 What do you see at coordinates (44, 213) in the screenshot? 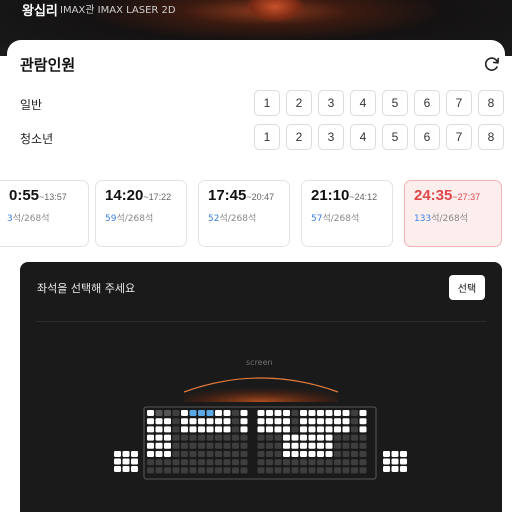
I see `showtime-card: 0:55~13:57 3석/268석` at bounding box center [44, 213].